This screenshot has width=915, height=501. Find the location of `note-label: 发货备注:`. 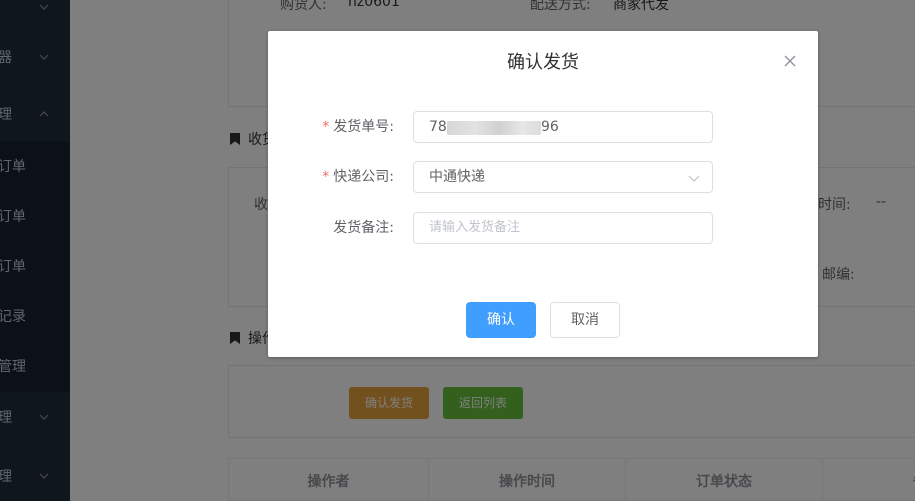

note-label: 发货备注: is located at coordinates (363, 228).